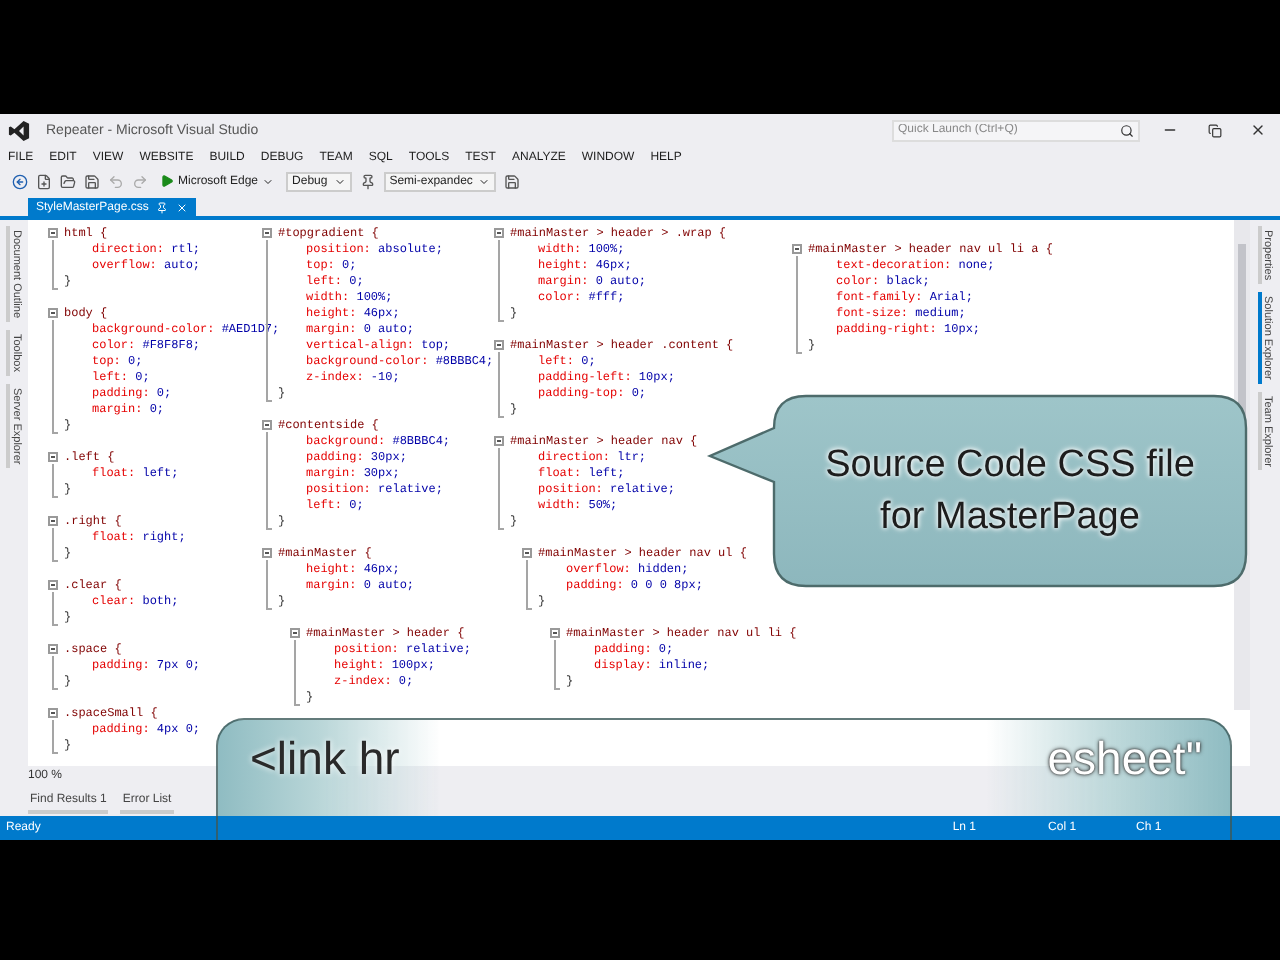 The height and width of the screenshot is (960, 1280). Describe the element at coordinates (1214, 130) in the screenshot. I see `restore-icon` at that location.